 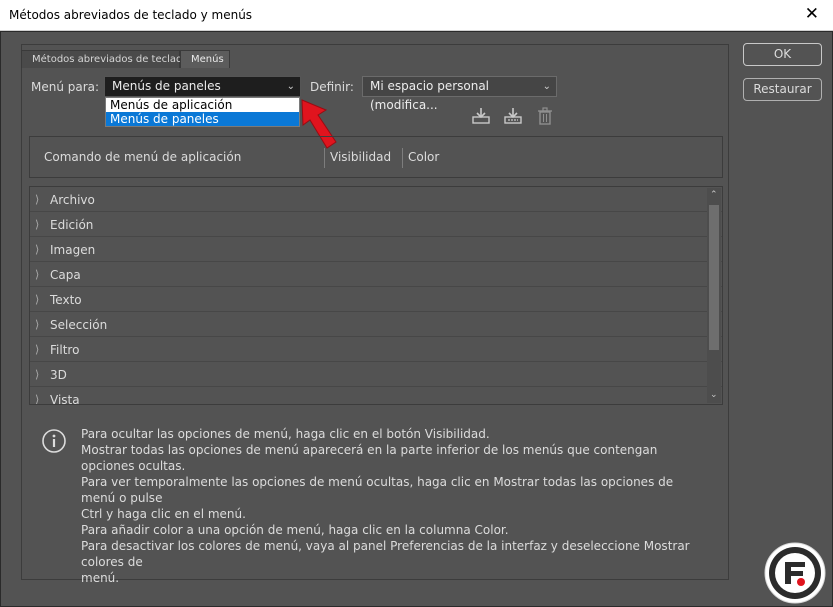 What do you see at coordinates (714, 195) in the screenshot?
I see `scroll-up-icon: ⌃` at bounding box center [714, 195].